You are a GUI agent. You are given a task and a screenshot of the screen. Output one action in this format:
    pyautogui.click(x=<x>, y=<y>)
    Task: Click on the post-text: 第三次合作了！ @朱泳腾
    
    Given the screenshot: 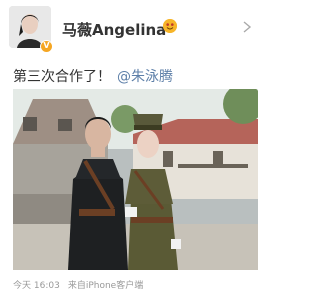 What is the action you would take?
    pyautogui.click(x=93, y=76)
    